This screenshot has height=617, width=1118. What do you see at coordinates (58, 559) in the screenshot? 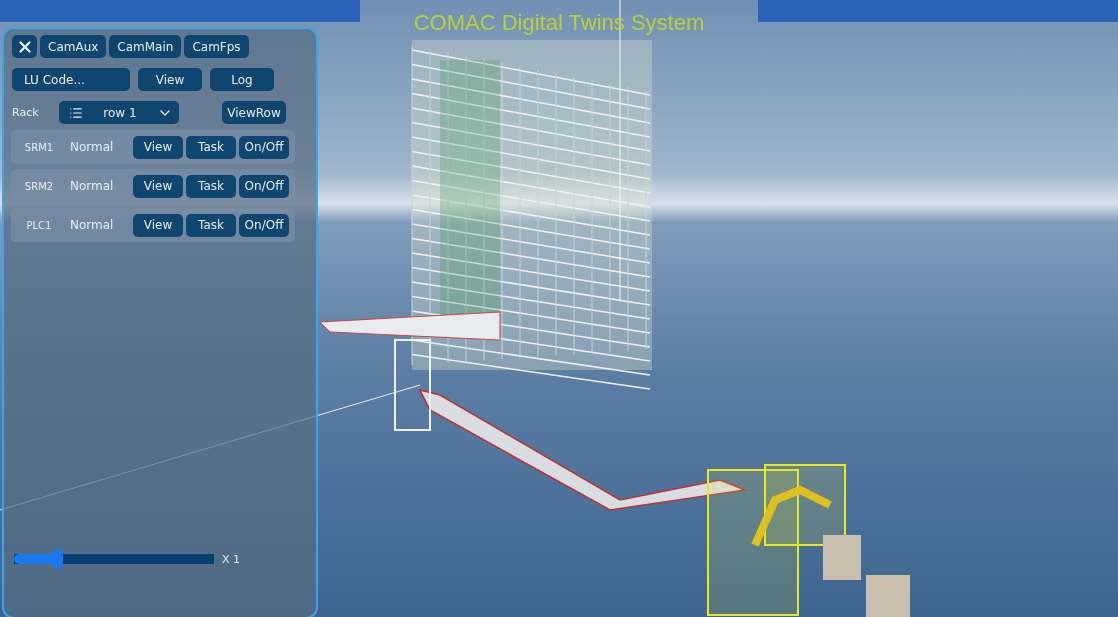
I see `slider-thumb` at bounding box center [58, 559].